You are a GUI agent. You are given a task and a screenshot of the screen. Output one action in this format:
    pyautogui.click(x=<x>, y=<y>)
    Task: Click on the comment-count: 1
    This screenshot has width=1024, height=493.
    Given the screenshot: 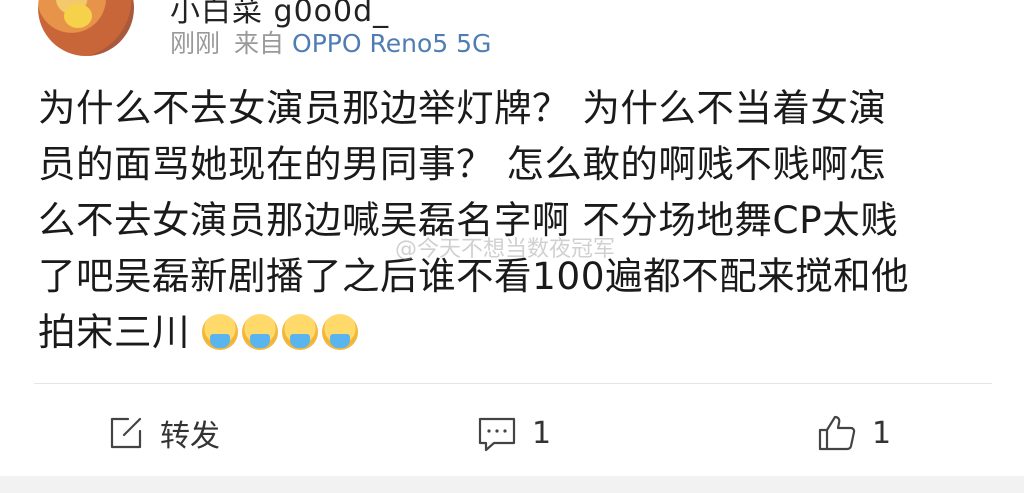 What is the action you would take?
    pyautogui.click(x=542, y=433)
    